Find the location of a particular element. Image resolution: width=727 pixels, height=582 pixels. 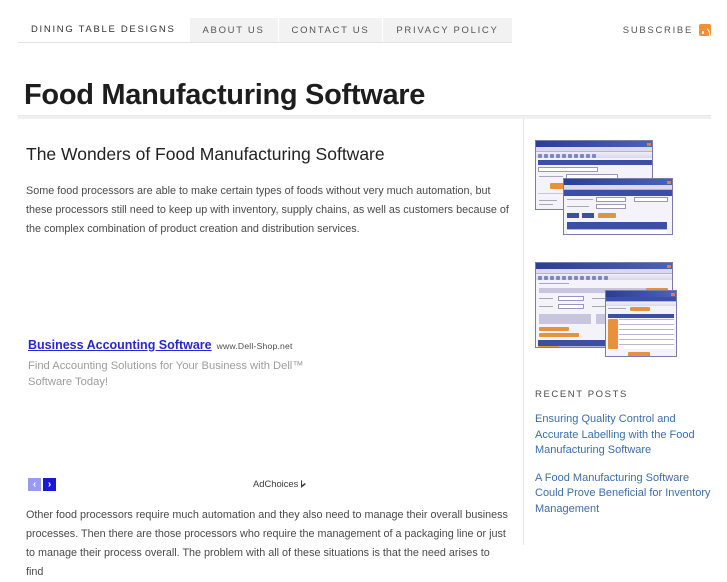

thumb1-front-body is located at coordinates (618, 215).